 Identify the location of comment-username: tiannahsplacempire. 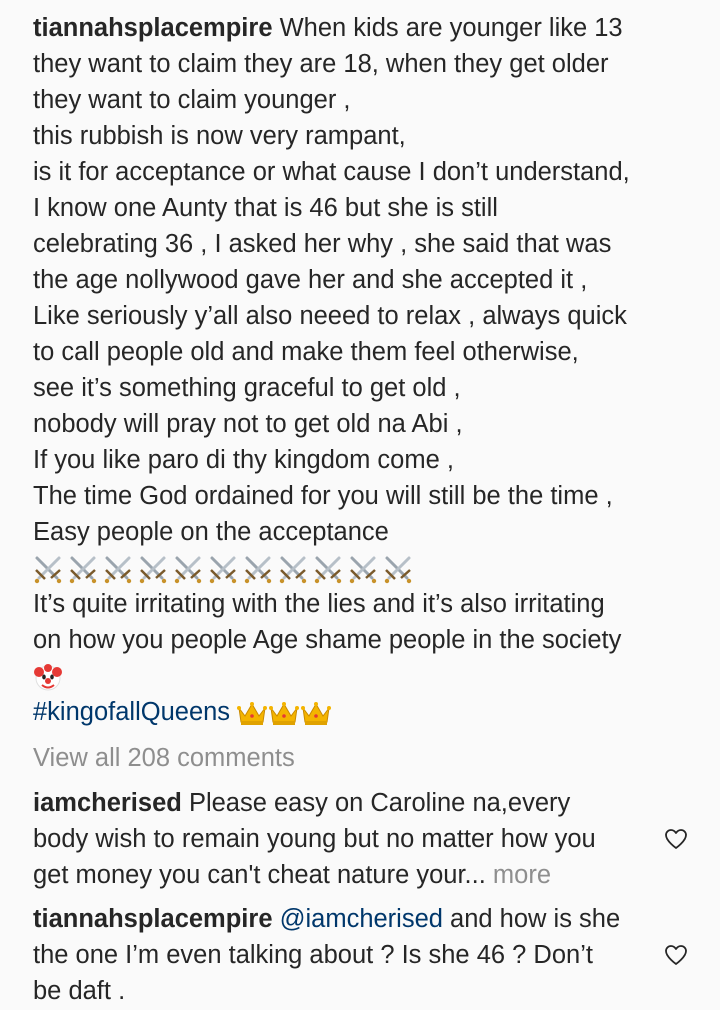
(153, 919).